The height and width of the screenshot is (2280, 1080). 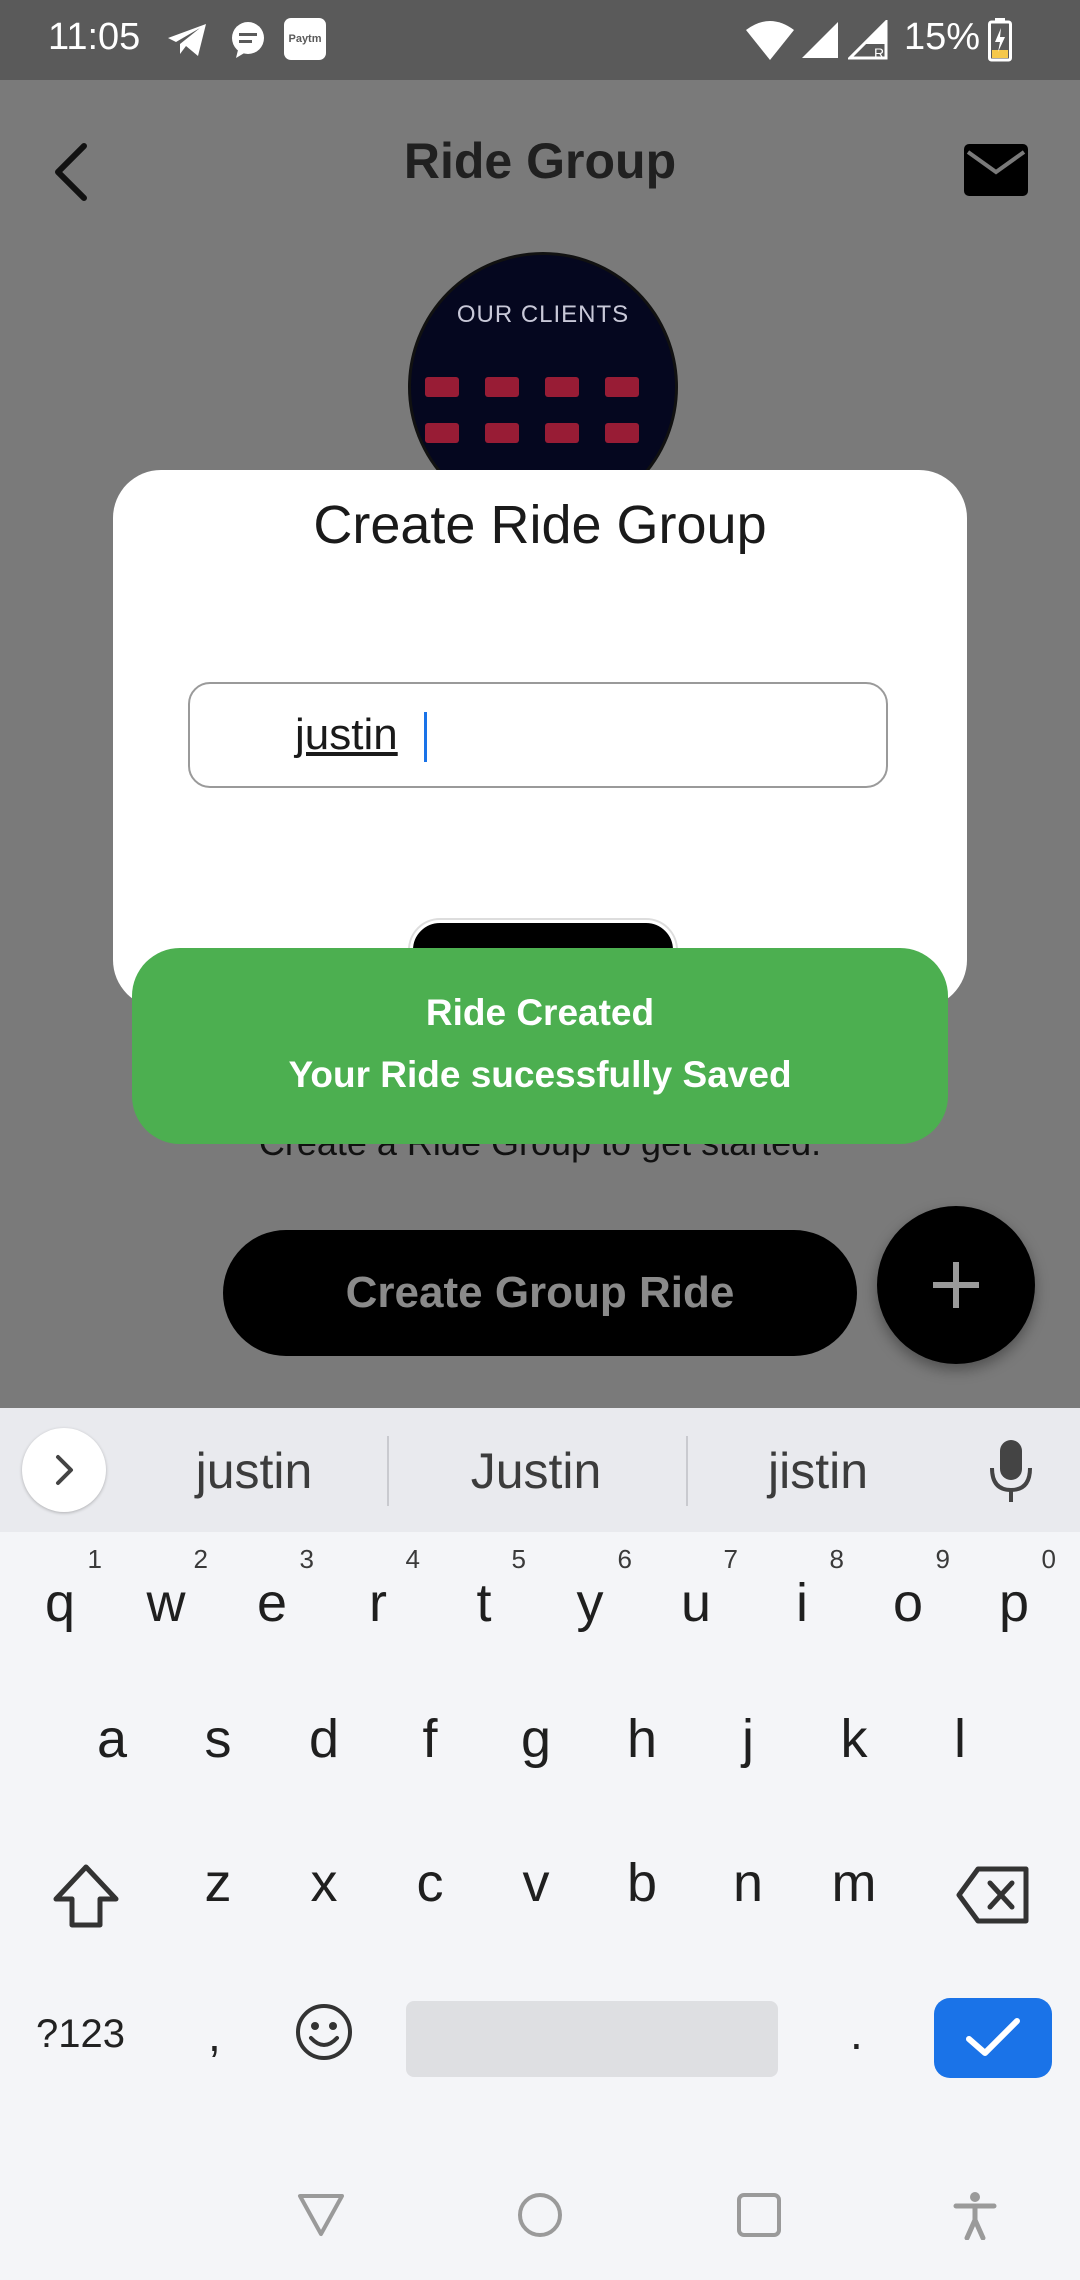 What do you see at coordinates (248, 40) in the screenshot?
I see `chat-icon` at bounding box center [248, 40].